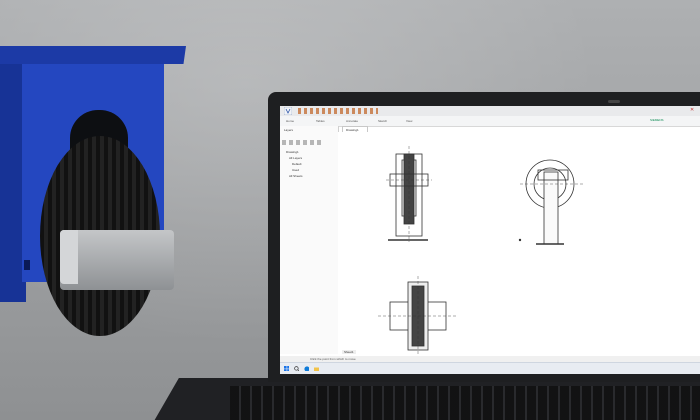  Describe the element at coordinates (614, 101) in the screenshot. I see `webcam` at that location.